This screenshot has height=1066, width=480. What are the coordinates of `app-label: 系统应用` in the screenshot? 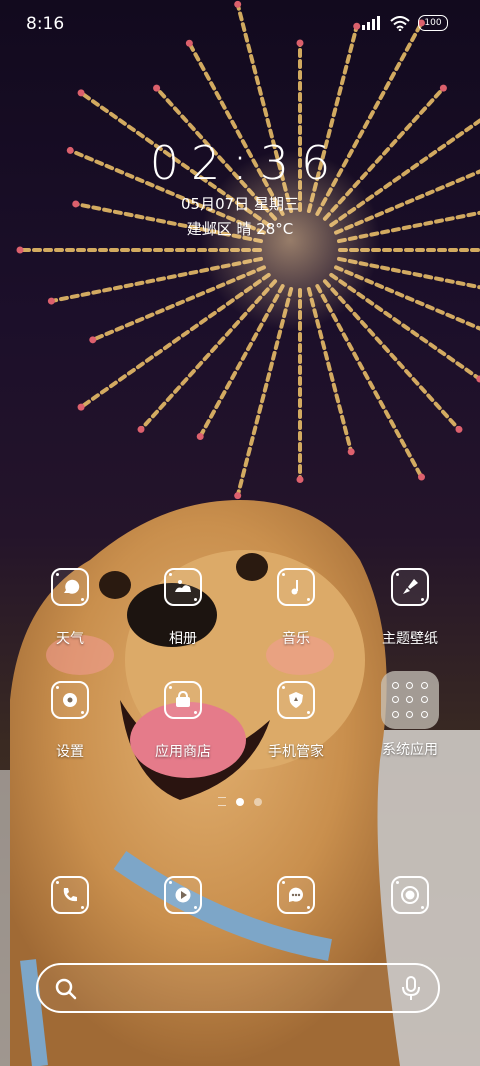 It's located at (410, 750).